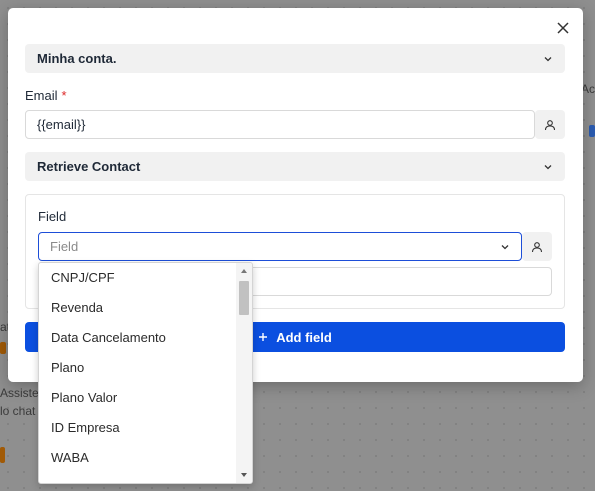 The height and width of the screenshot is (491, 595). Describe the element at coordinates (304, 337) in the screenshot. I see `add-field-label: Add field` at that location.